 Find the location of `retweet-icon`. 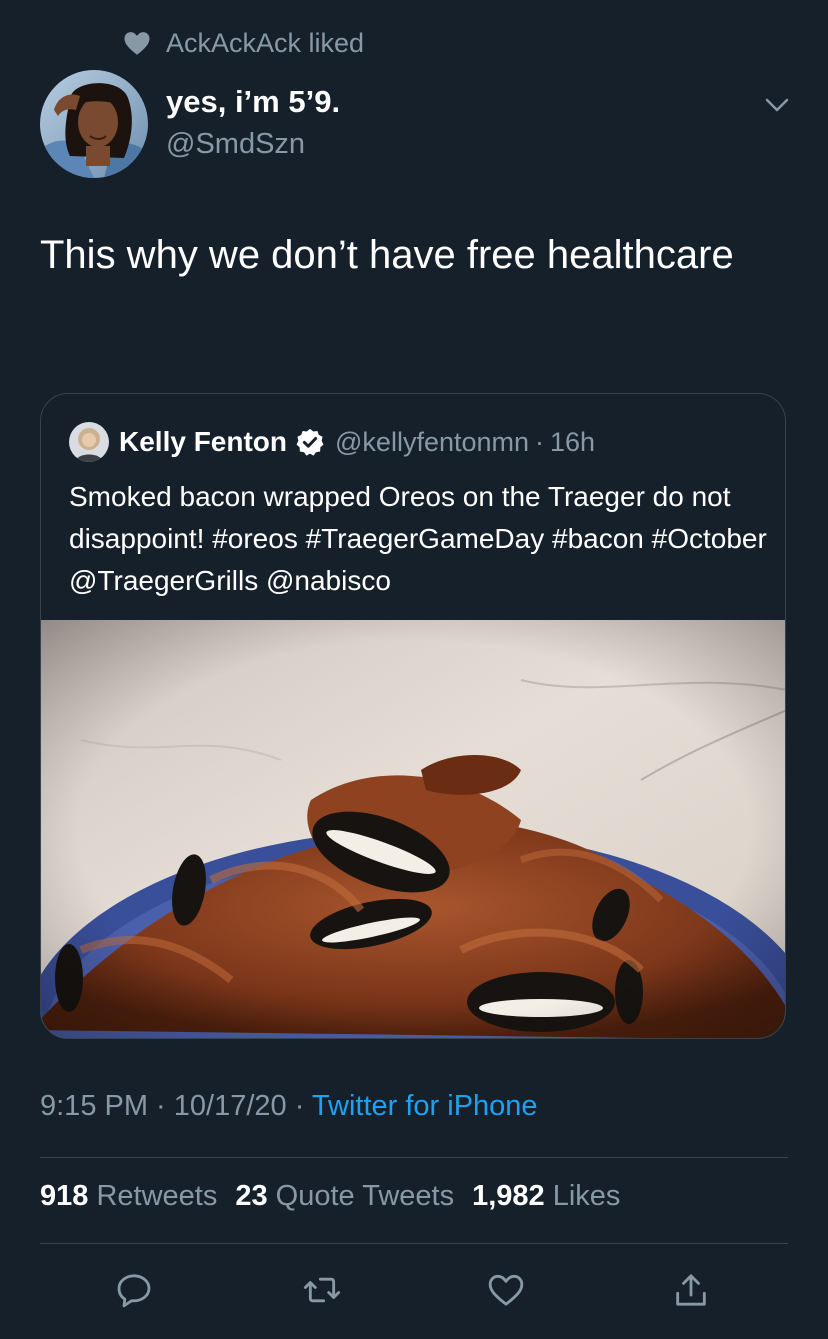

retweet-icon is located at coordinates (322, 1290).